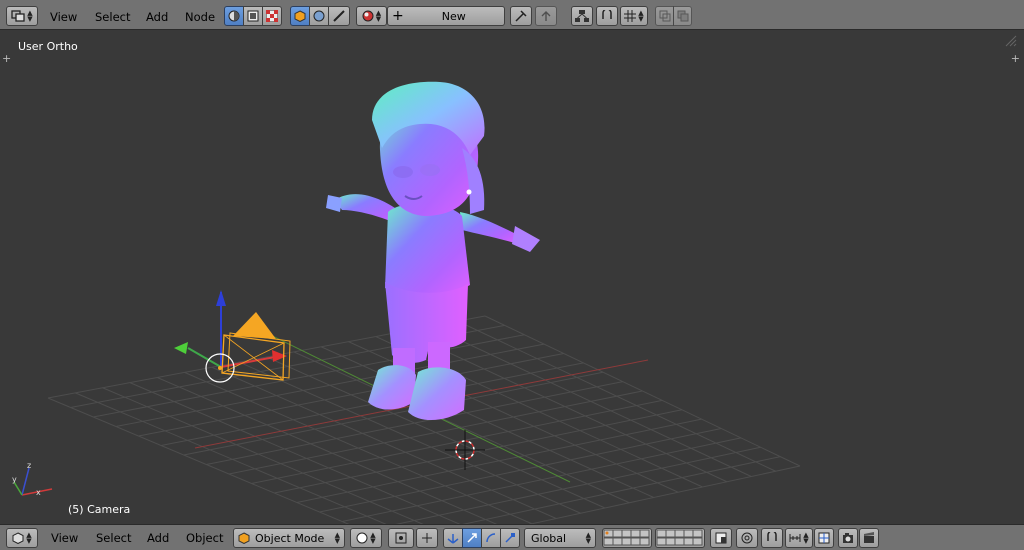  What do you see at coordinates (362, 538) in the screenshot?
I see `solid-shading-icon` at bounding box center [362, 538].